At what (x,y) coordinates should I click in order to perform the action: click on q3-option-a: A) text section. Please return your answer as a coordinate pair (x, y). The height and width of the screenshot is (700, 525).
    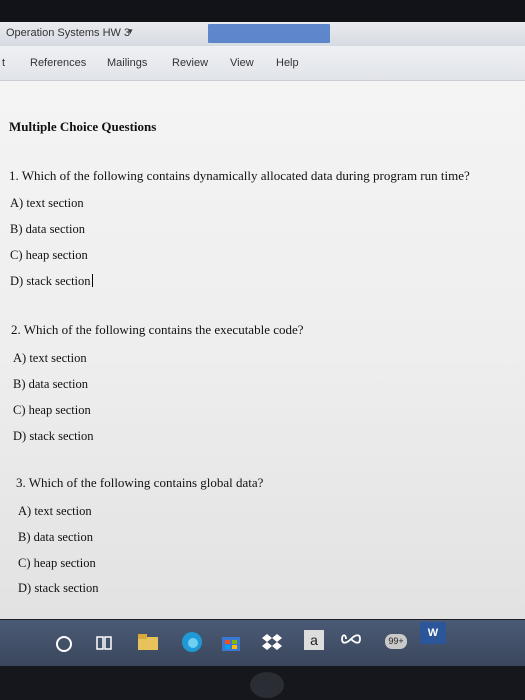
    Looking at the image, I should click on (55, 511).